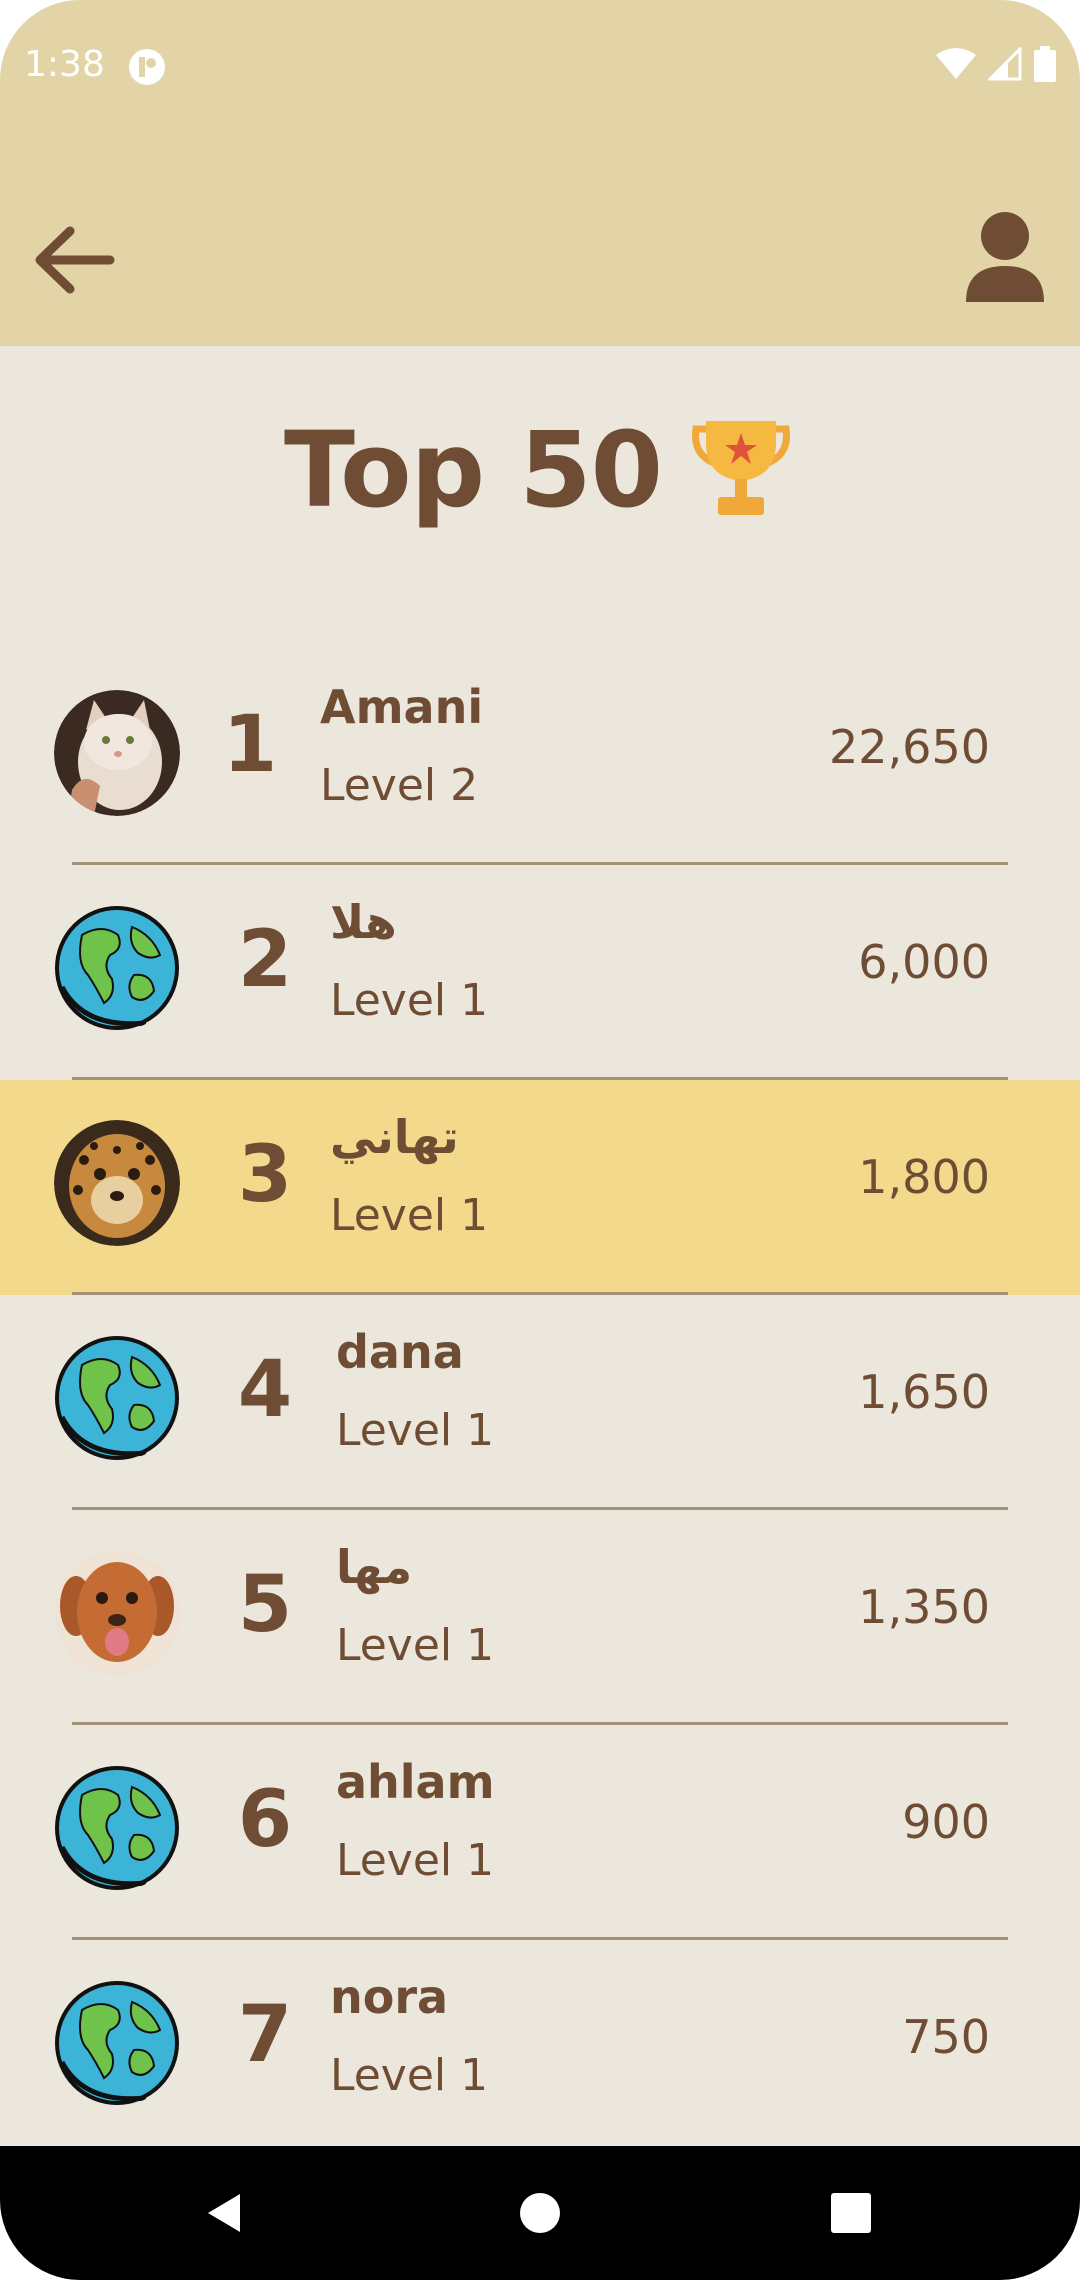  Describe the element at coordinates (540, 1832) in the screenshot. I see `leaderboard-row: 6 ahlam Level 1 900` at that location.